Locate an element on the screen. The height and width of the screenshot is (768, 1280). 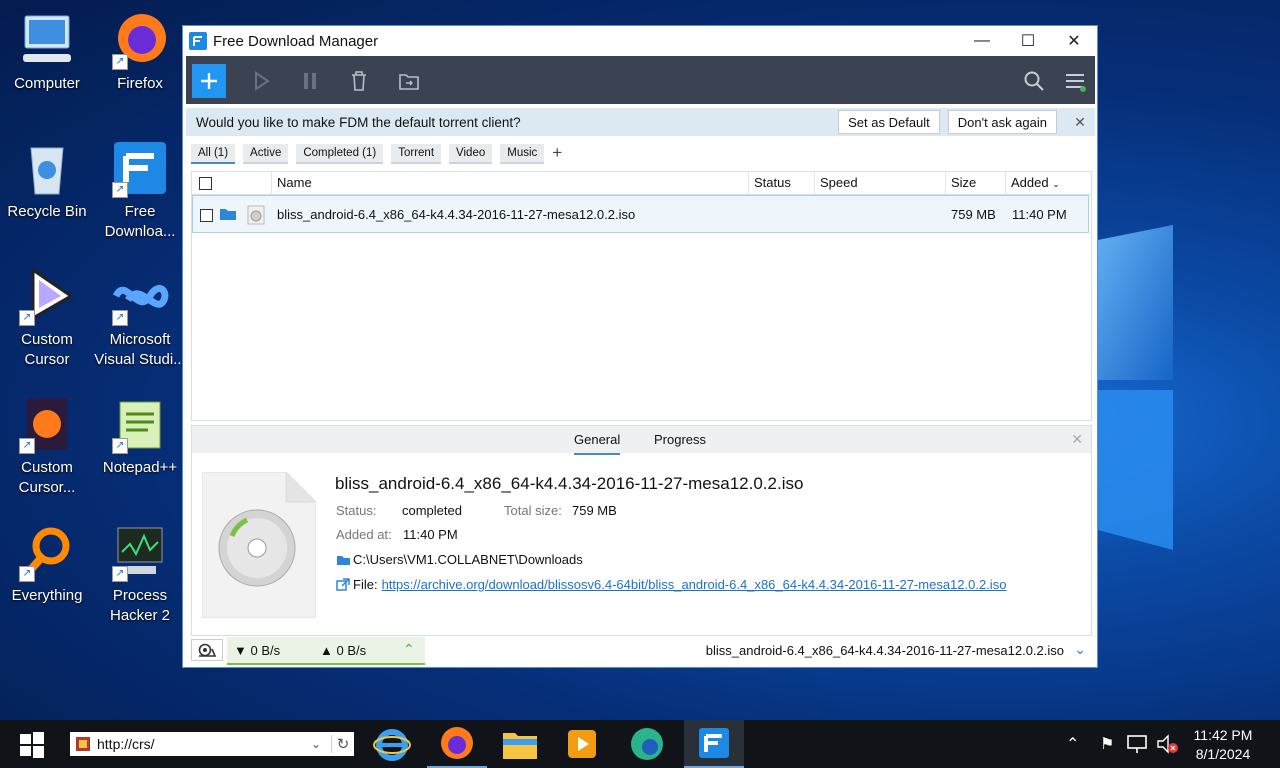
open-folder-icon is located at coordinates (228, 215).